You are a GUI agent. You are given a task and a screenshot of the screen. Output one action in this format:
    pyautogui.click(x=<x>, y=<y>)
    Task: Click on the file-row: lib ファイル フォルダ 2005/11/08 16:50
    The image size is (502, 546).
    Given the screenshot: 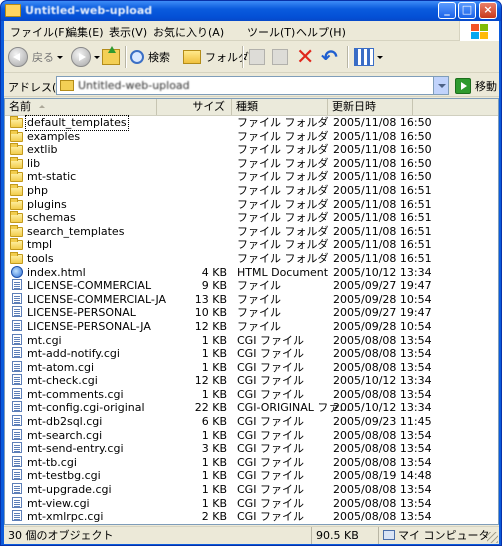 What is the action you would take?
    pyautogui.click(x=251, y=163)
    